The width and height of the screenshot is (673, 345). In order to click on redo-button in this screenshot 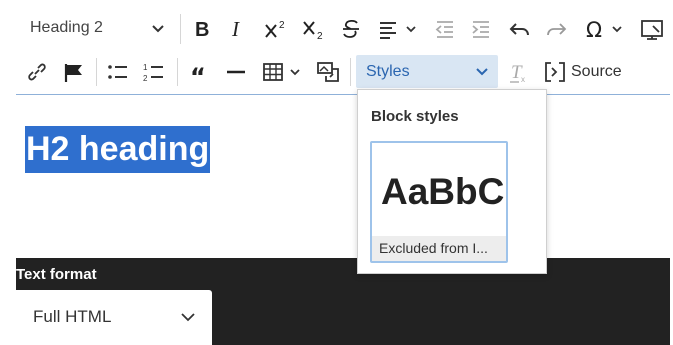, I will do `click(557, 29)`.